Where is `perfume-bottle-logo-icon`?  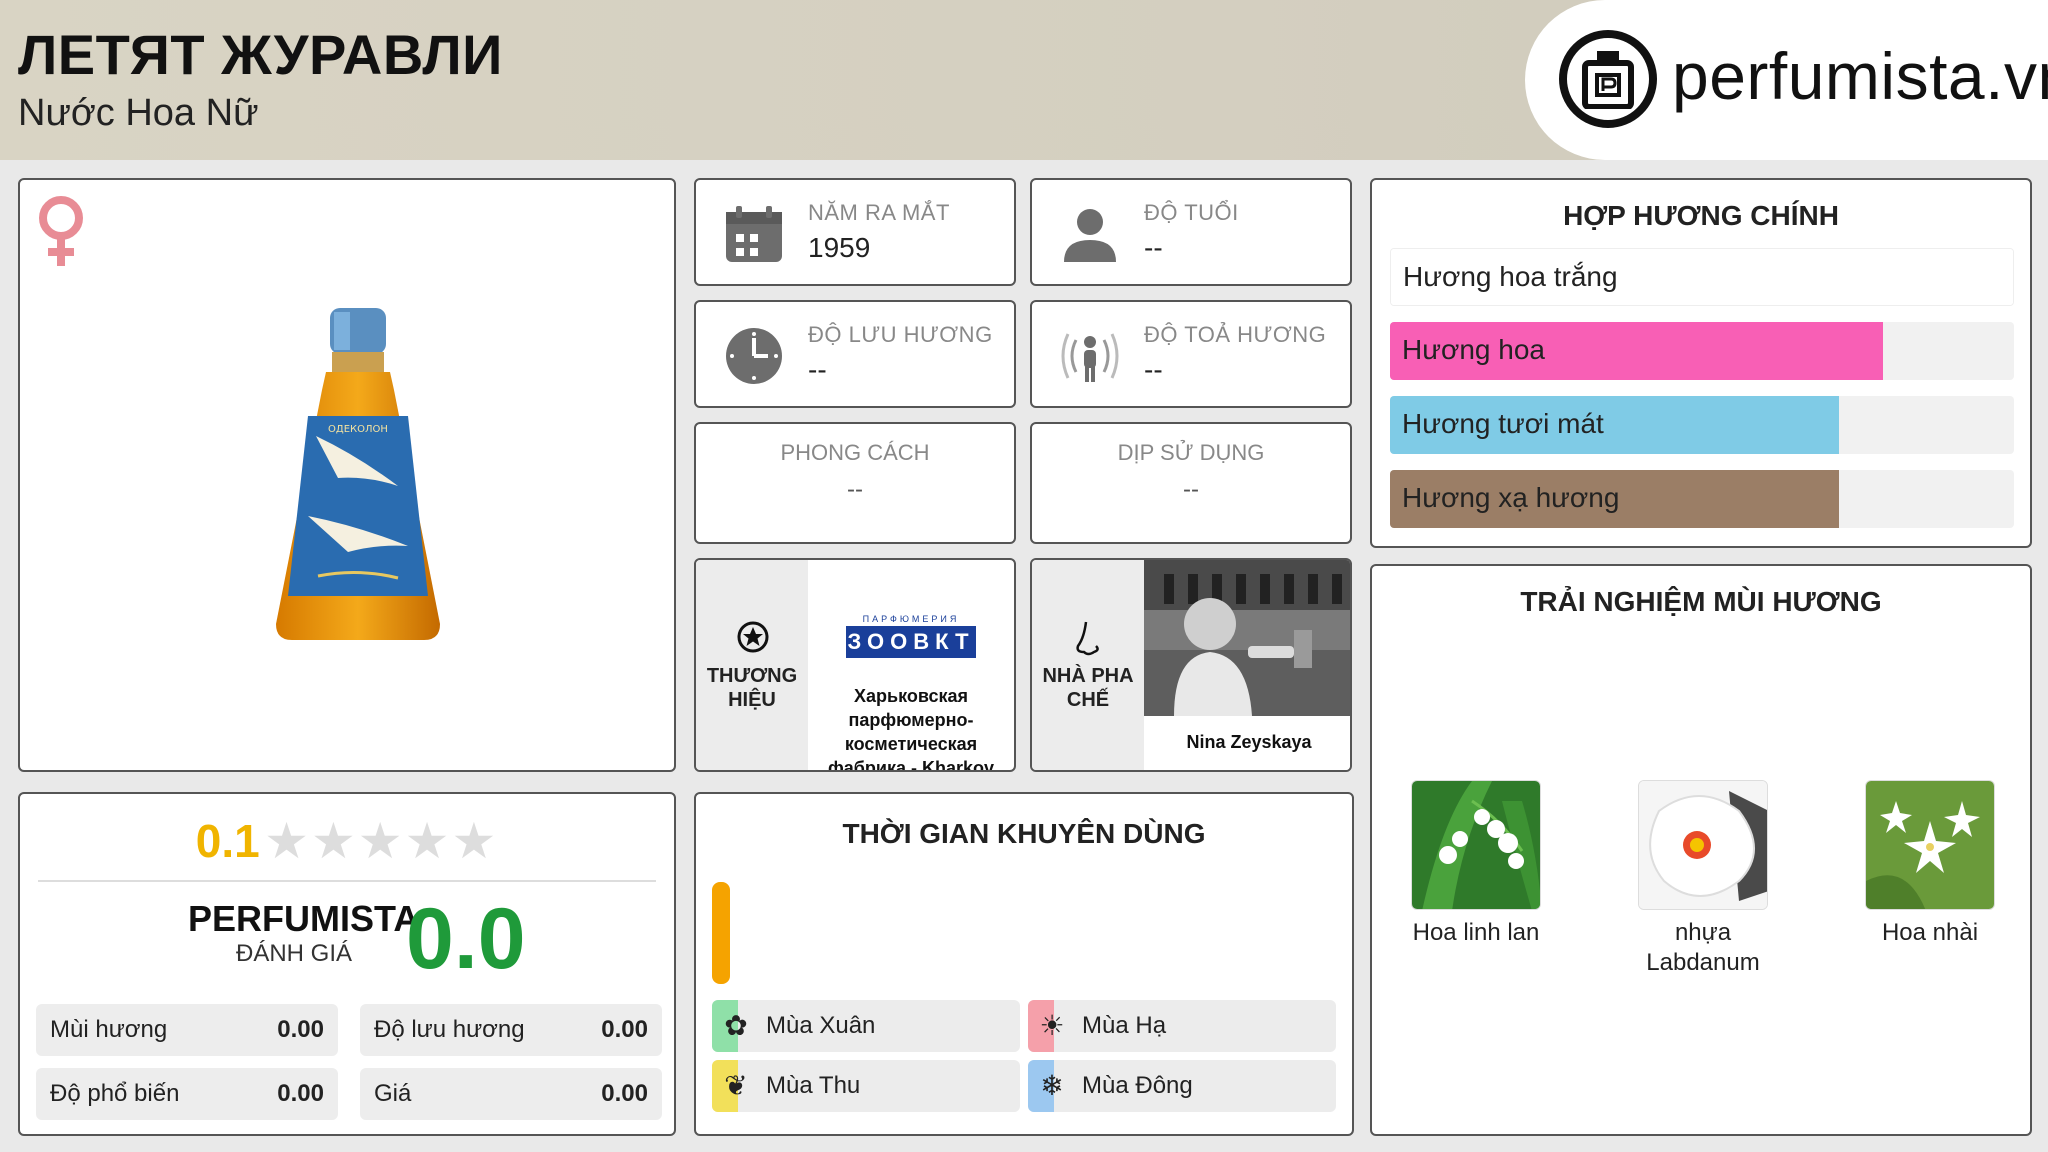 perfume-bottle-logo-icon is located at coordinates (1608, 79).